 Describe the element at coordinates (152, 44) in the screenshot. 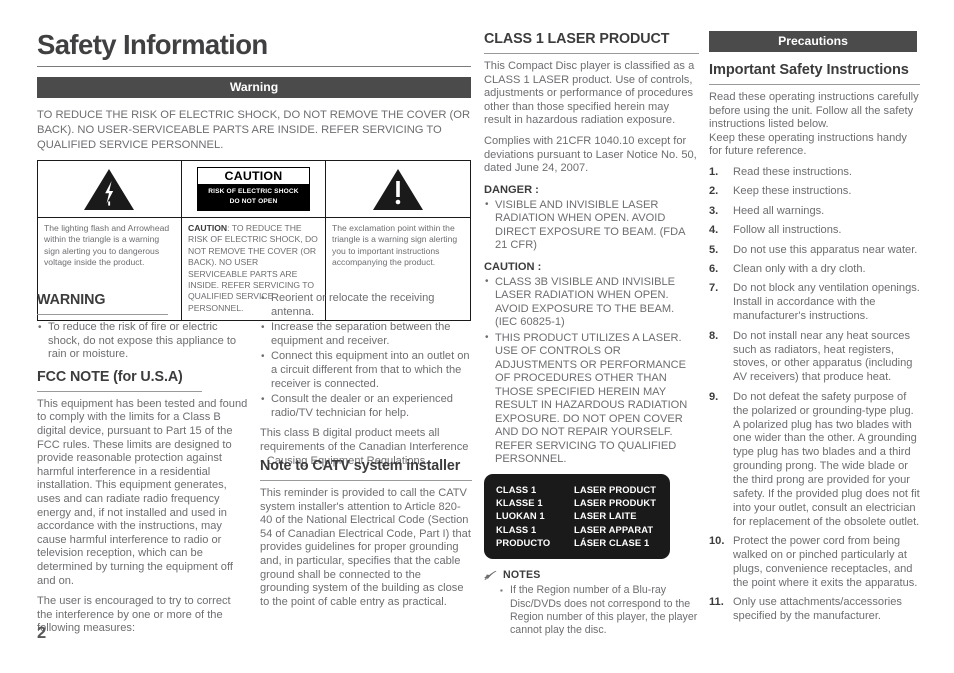

I see `page-title: Safety Information` at that location.